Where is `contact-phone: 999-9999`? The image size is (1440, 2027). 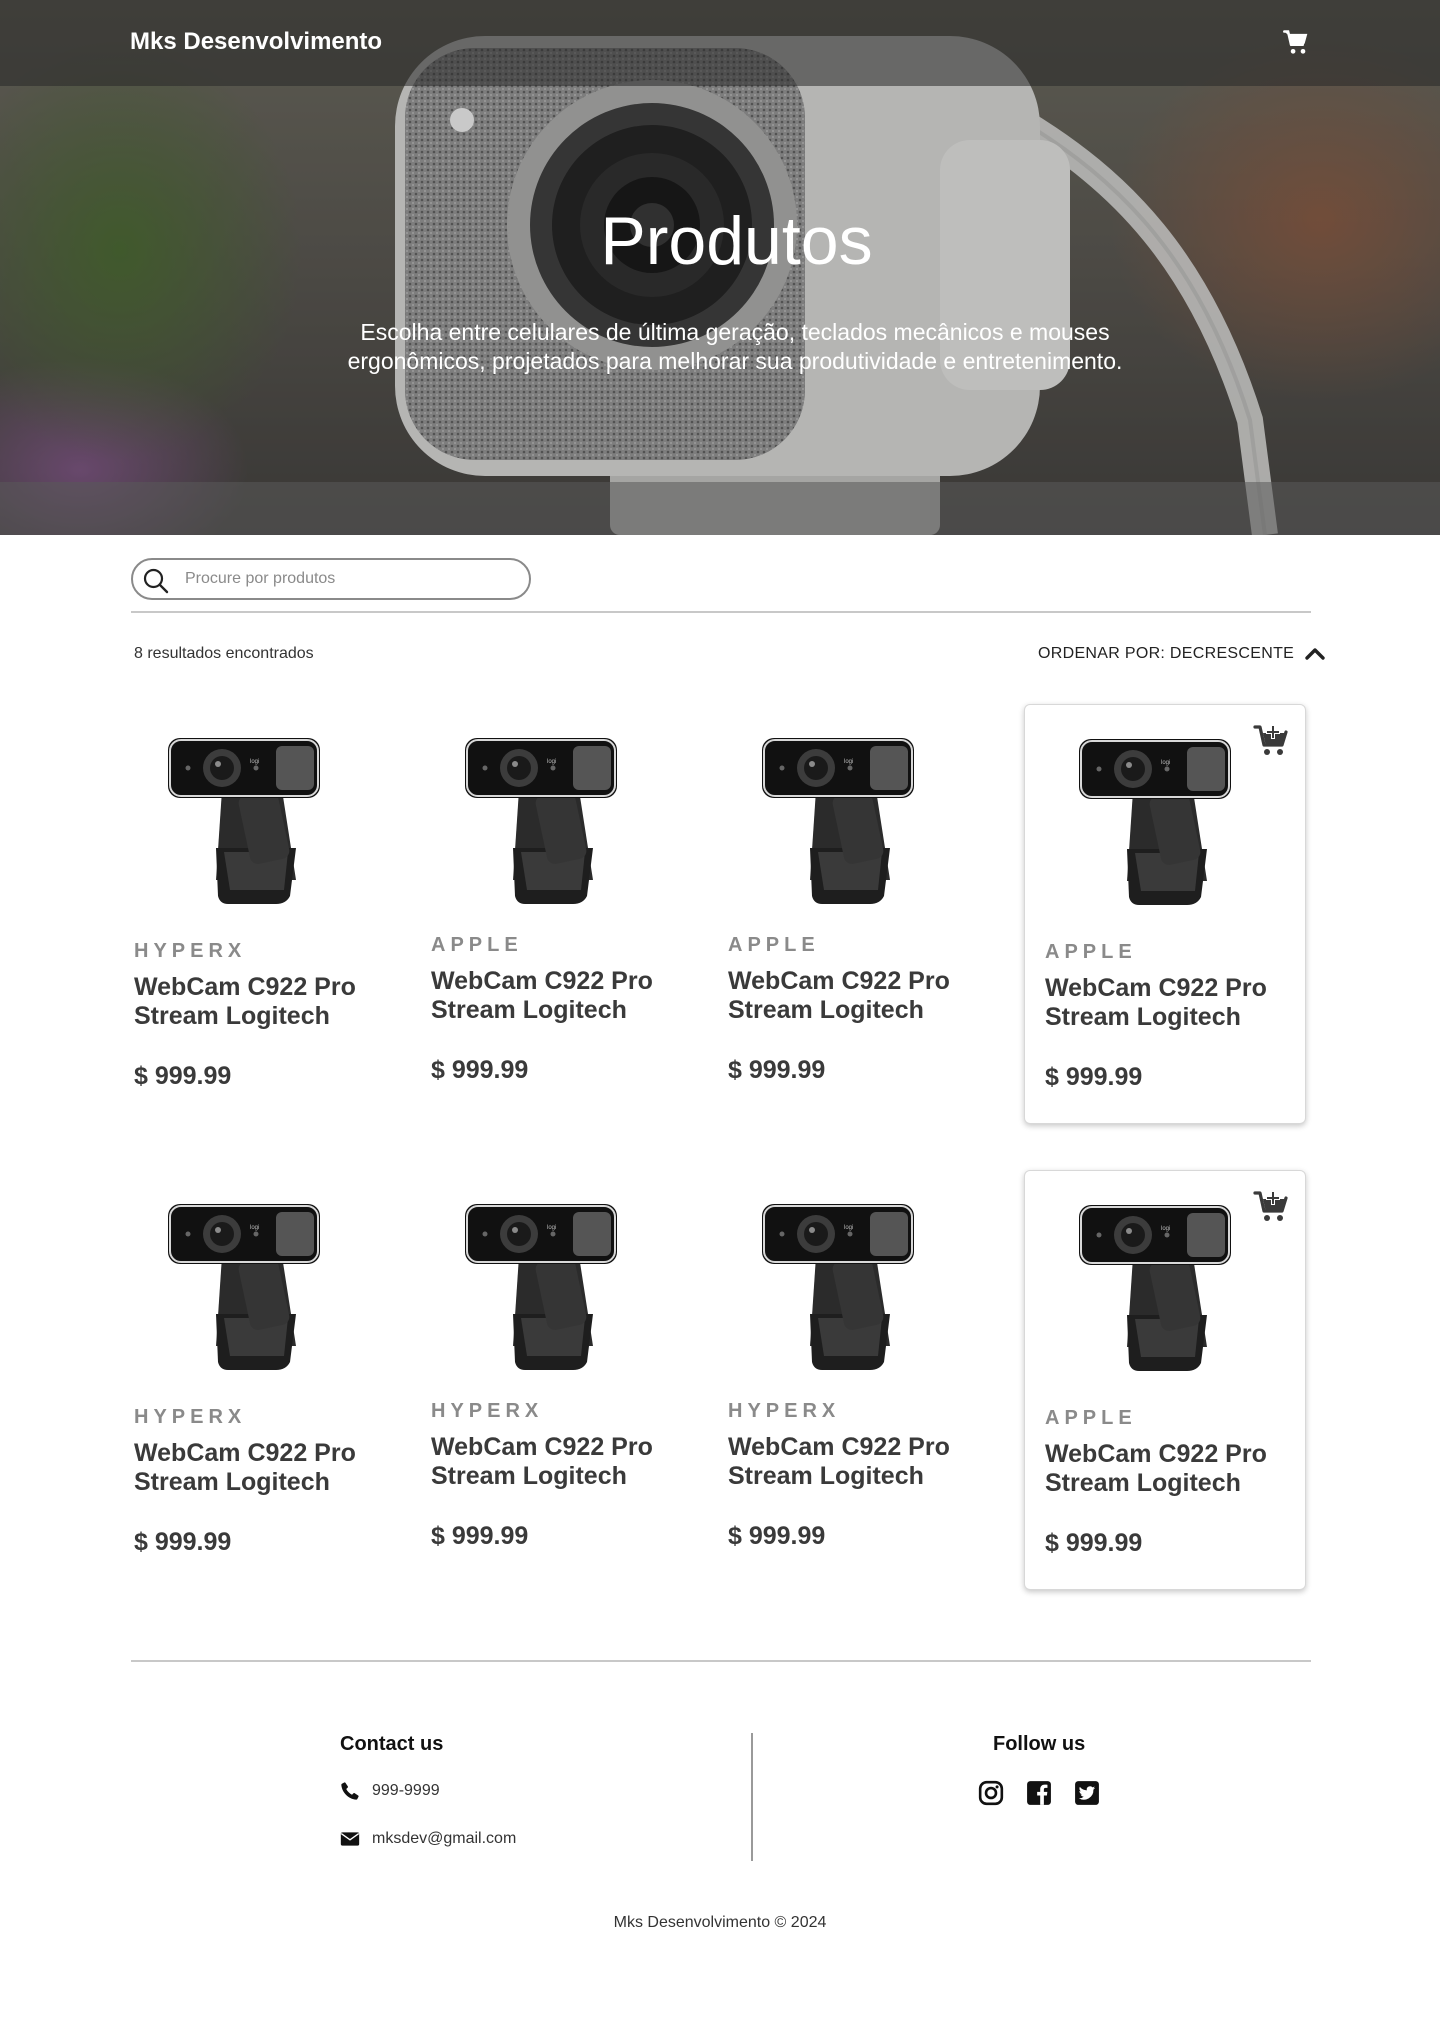
contact-phone: 999-9999 is located at coordinates (390, 1791).